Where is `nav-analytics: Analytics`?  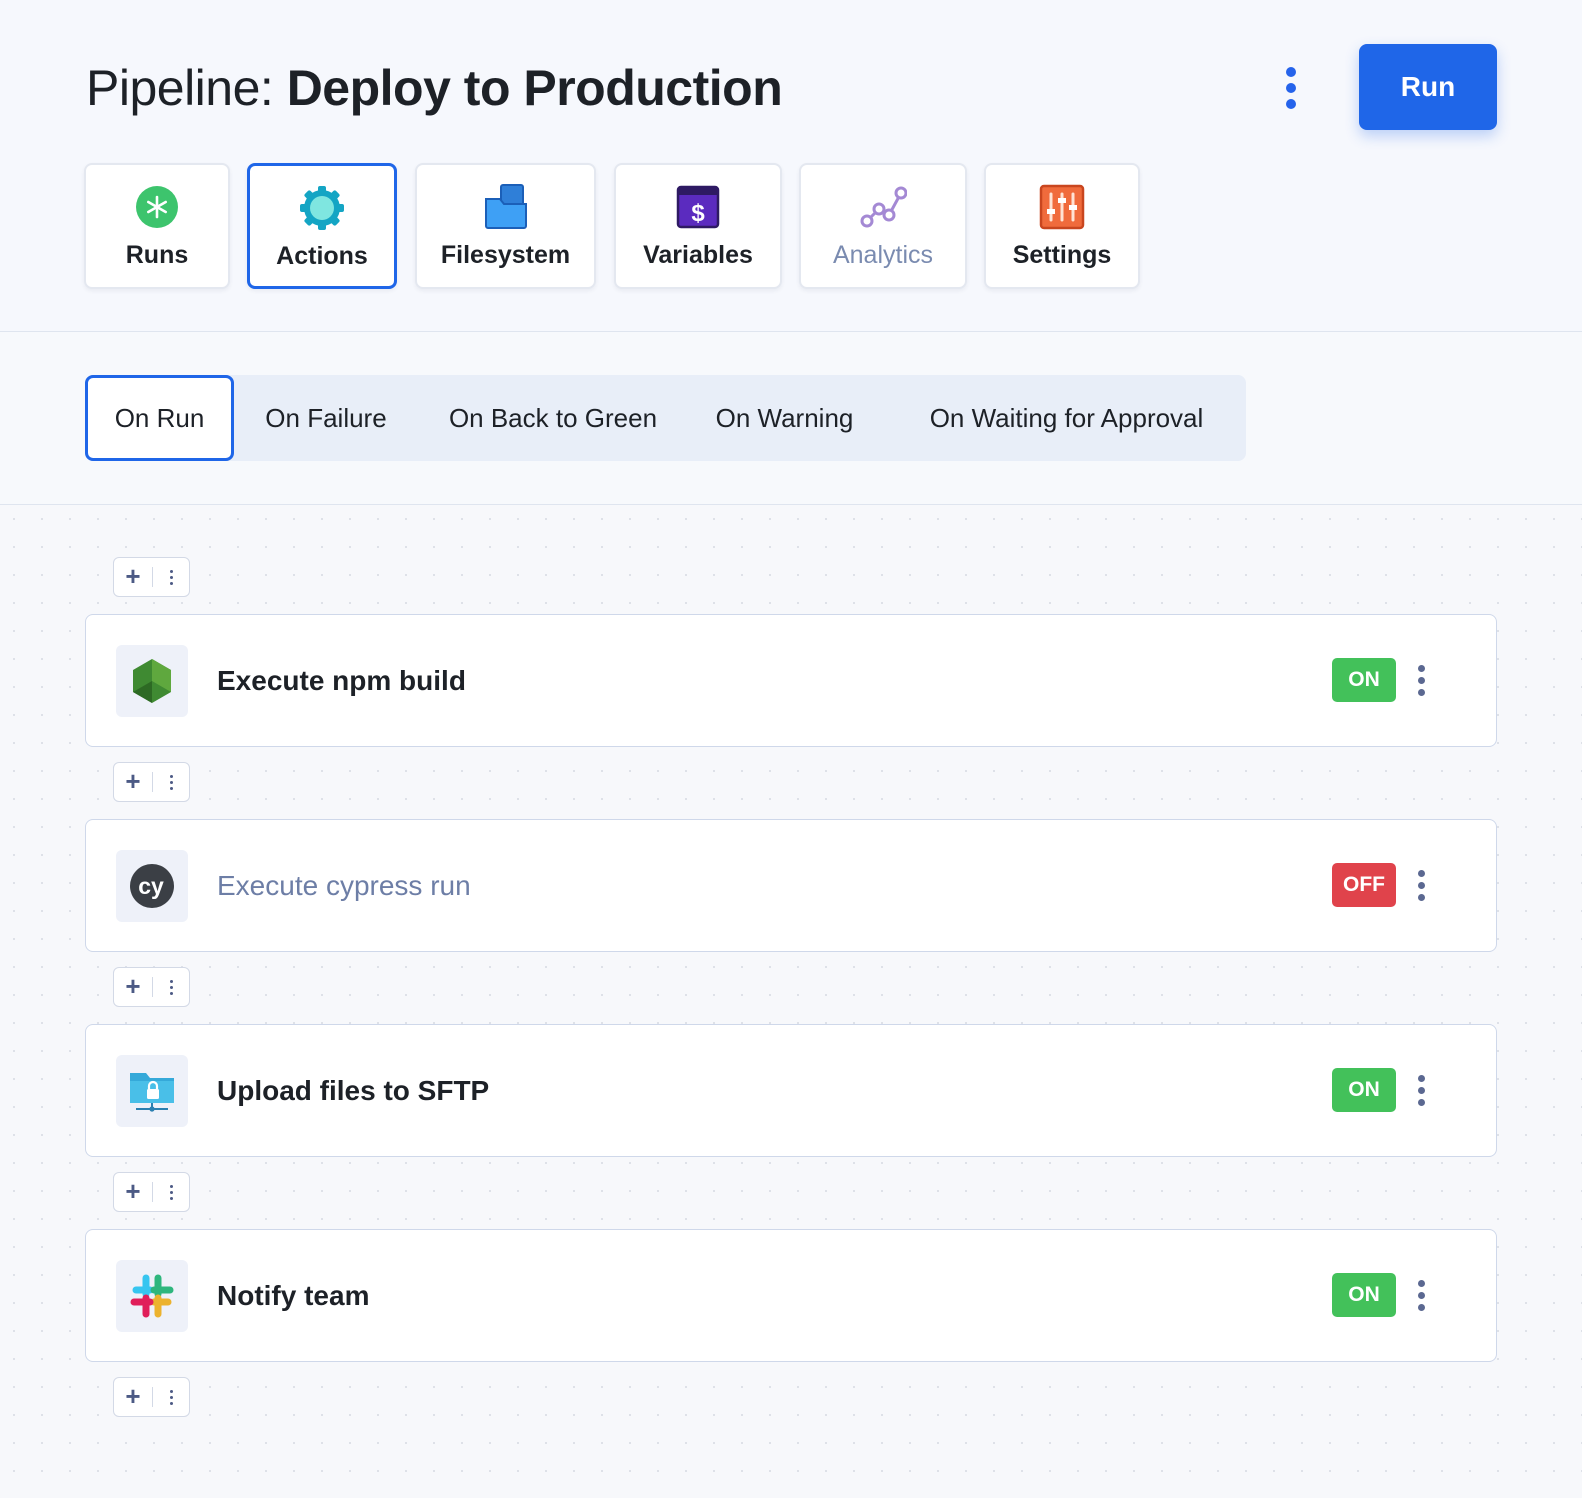 nav-analytics: Analytics is located at coordinates (883, 226).